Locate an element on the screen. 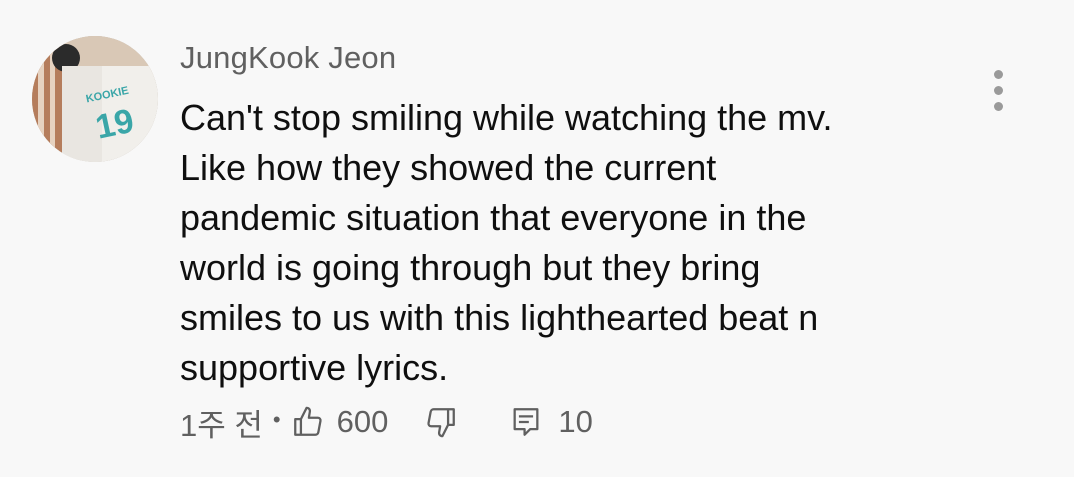 Image resolution: width=1074 pixels, height=477 pixels. reply-button: 10 is located at coordinates (551, 422).